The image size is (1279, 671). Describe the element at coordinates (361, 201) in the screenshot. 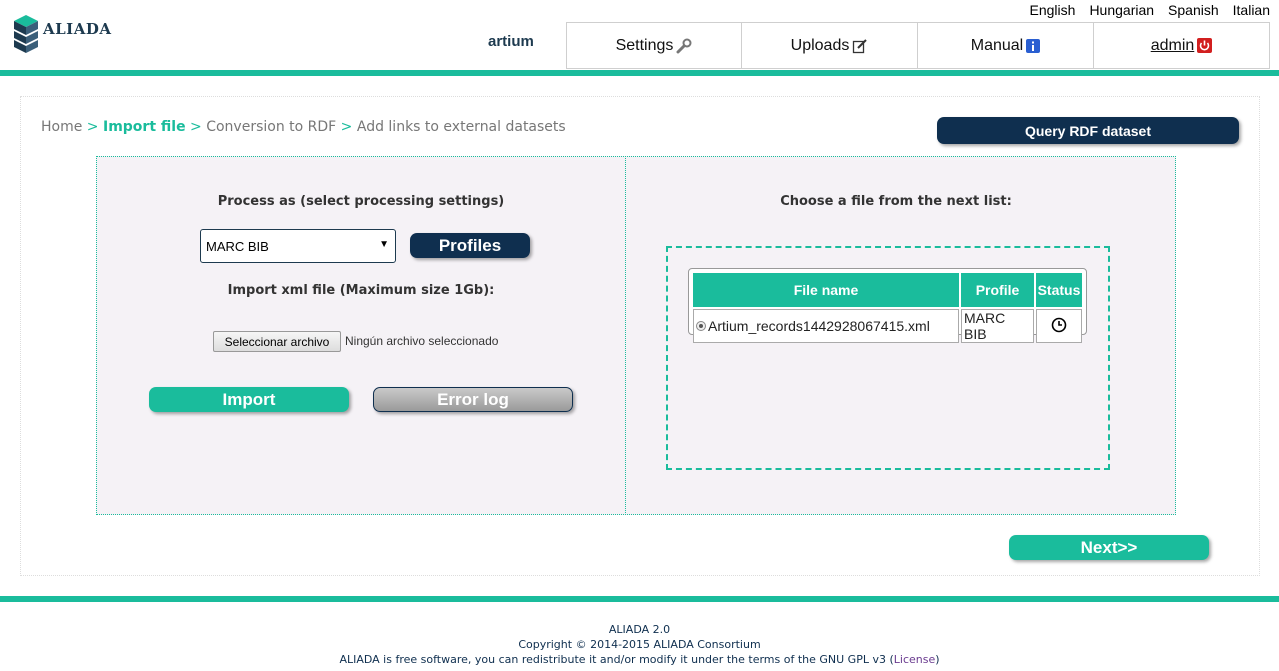

I see `process-label: Process as (select processing settings)` at that location.